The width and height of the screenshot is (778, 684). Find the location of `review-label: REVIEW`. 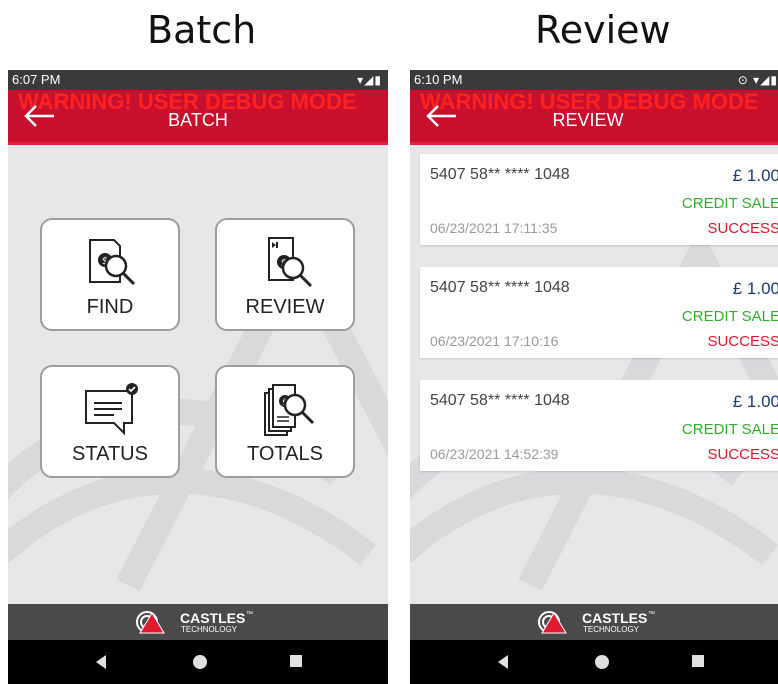

review-label: REVIEW is located at coordinates (285, 307).